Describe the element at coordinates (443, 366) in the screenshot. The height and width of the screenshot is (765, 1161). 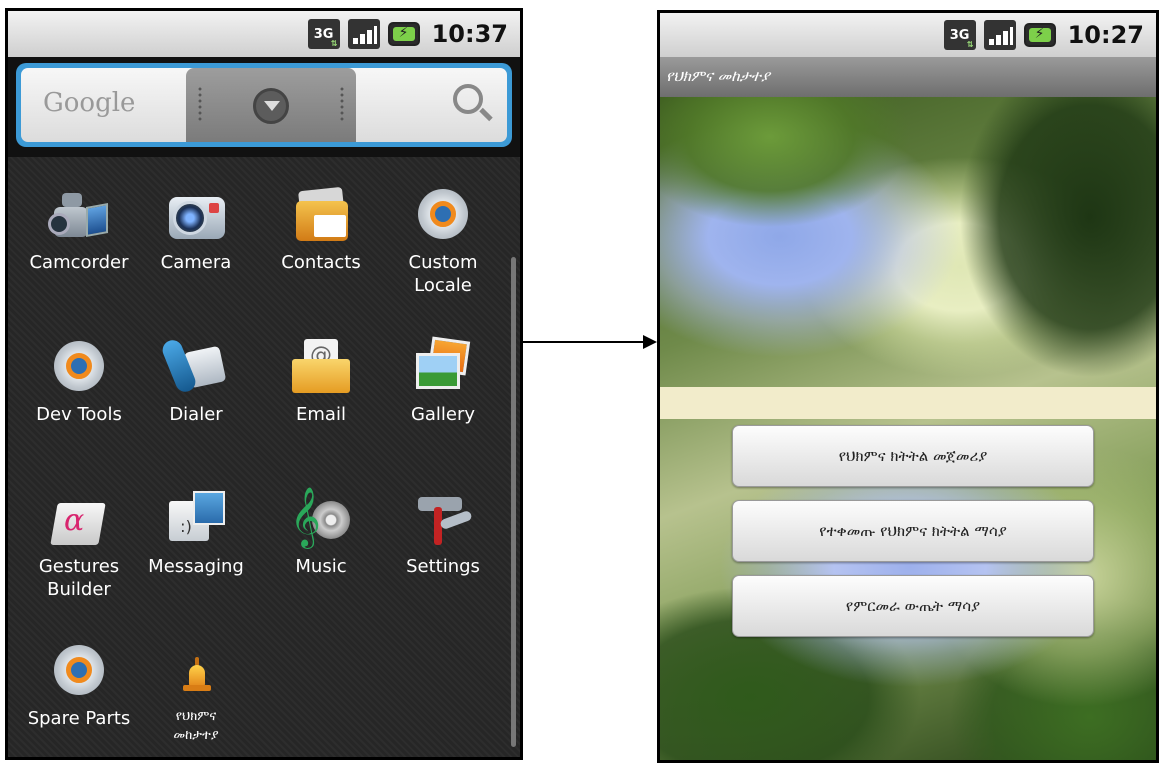
I see `gallery-icon` at that location.